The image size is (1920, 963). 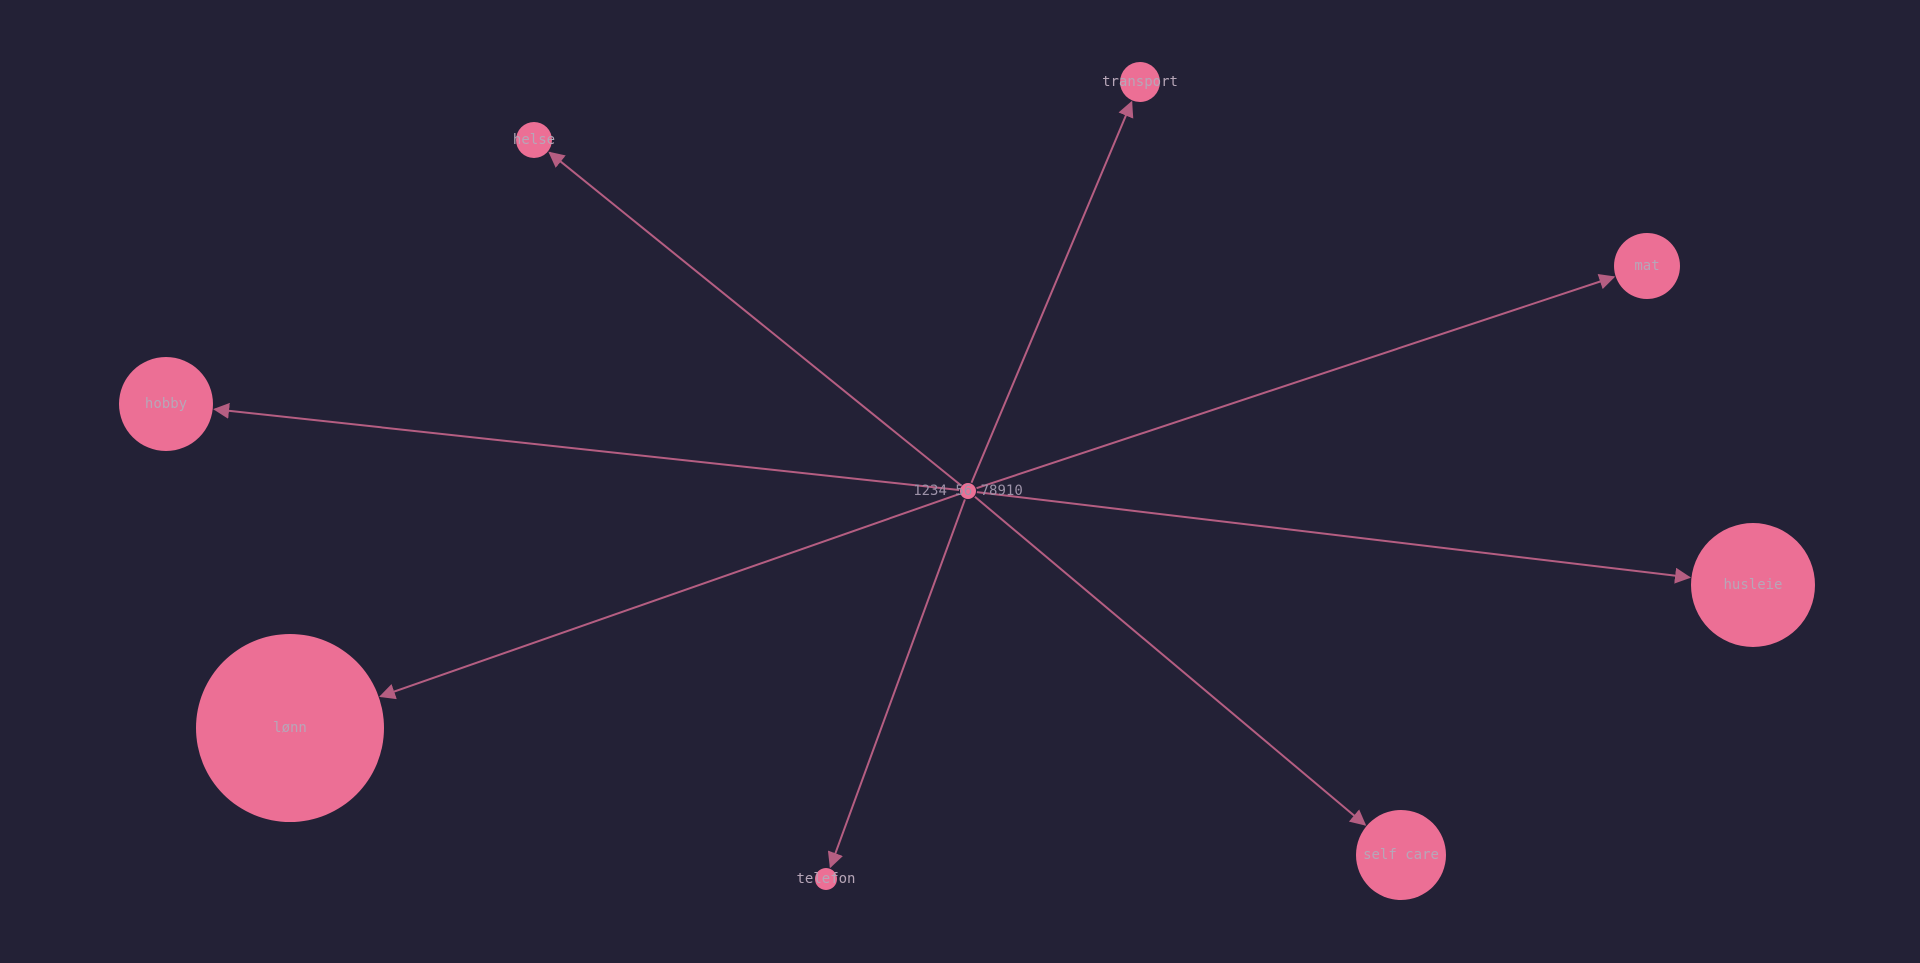 I want to click on node-hobby: hobby, so click(x=166, y=404).